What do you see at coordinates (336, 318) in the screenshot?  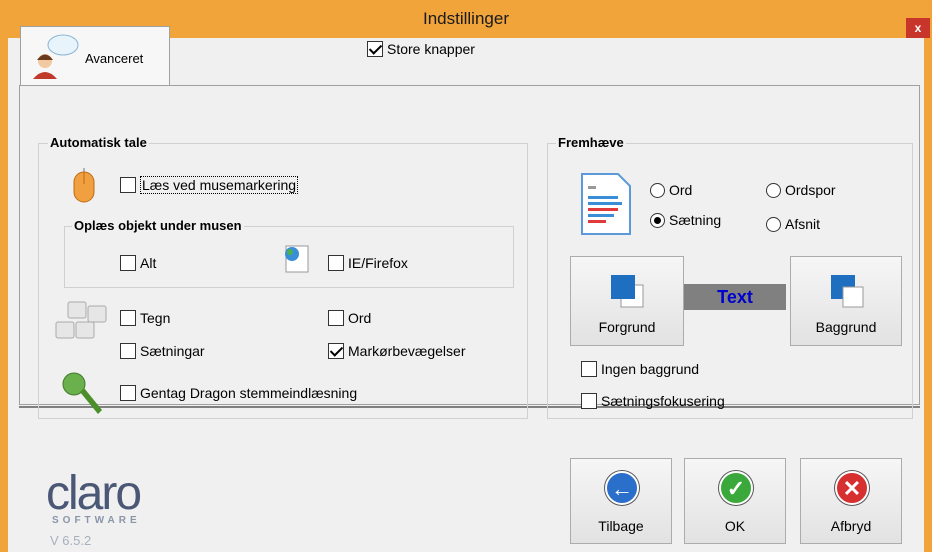 I see `ord-box` at bounding box center [336, 318].